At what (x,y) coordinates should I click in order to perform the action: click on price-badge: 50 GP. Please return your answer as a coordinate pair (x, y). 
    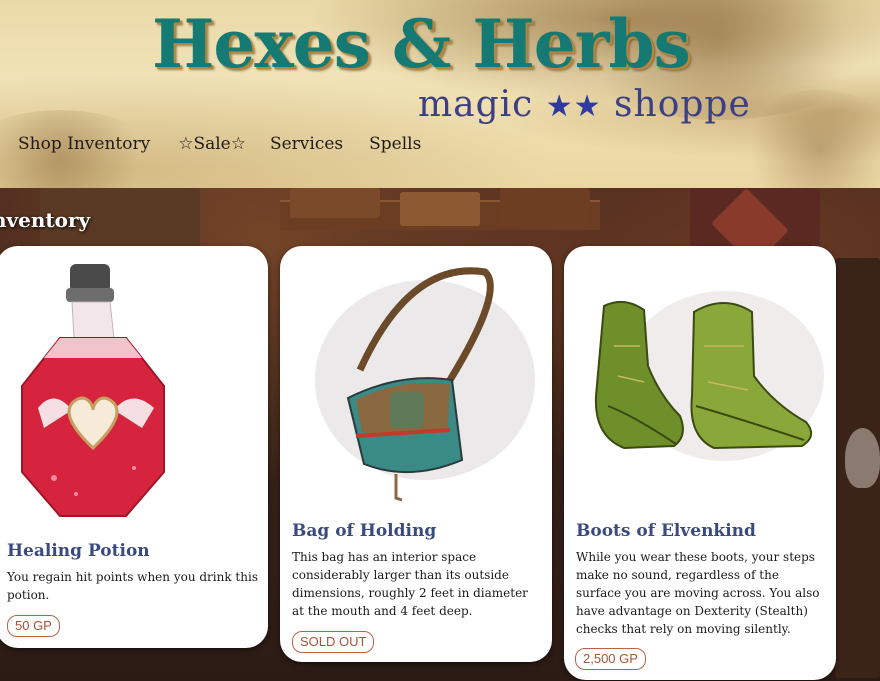
    Looking at the image, I should click on (33, 626).